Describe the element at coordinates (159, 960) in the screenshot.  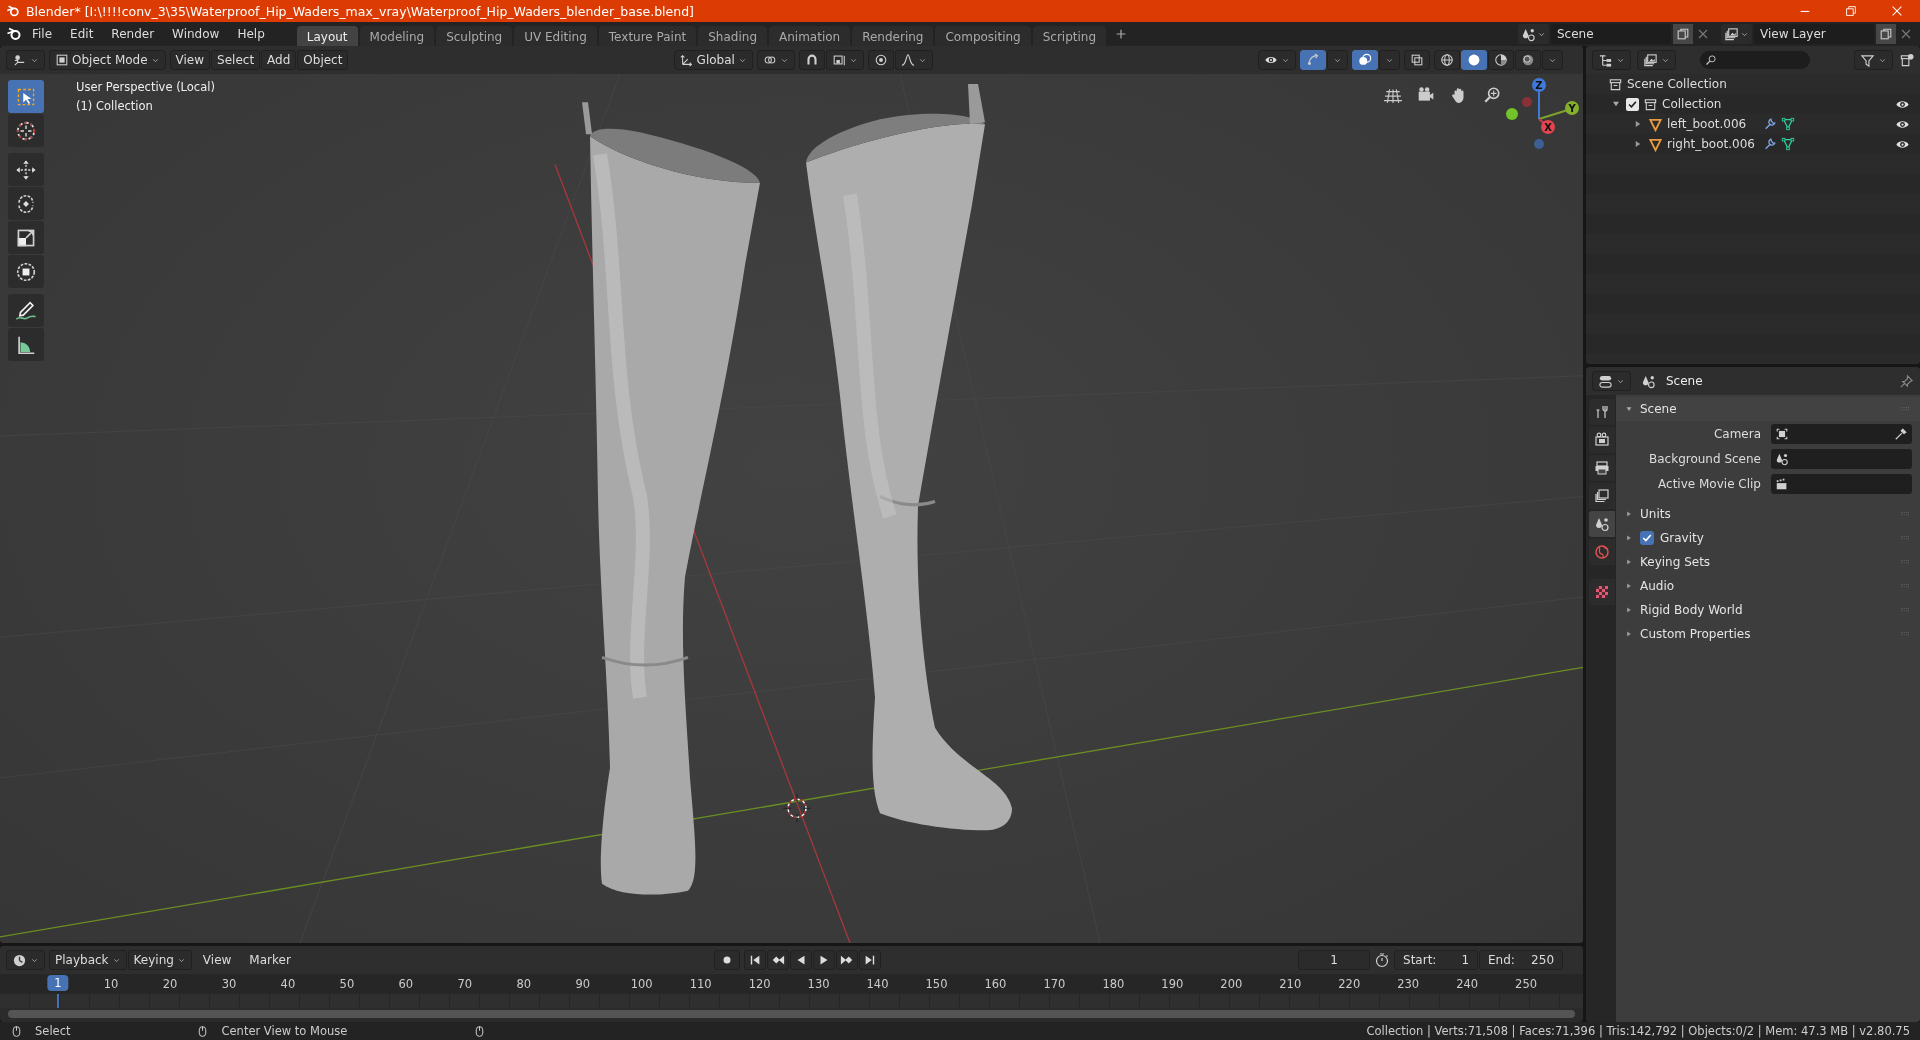
I see `menu-item: Keying` at that location.